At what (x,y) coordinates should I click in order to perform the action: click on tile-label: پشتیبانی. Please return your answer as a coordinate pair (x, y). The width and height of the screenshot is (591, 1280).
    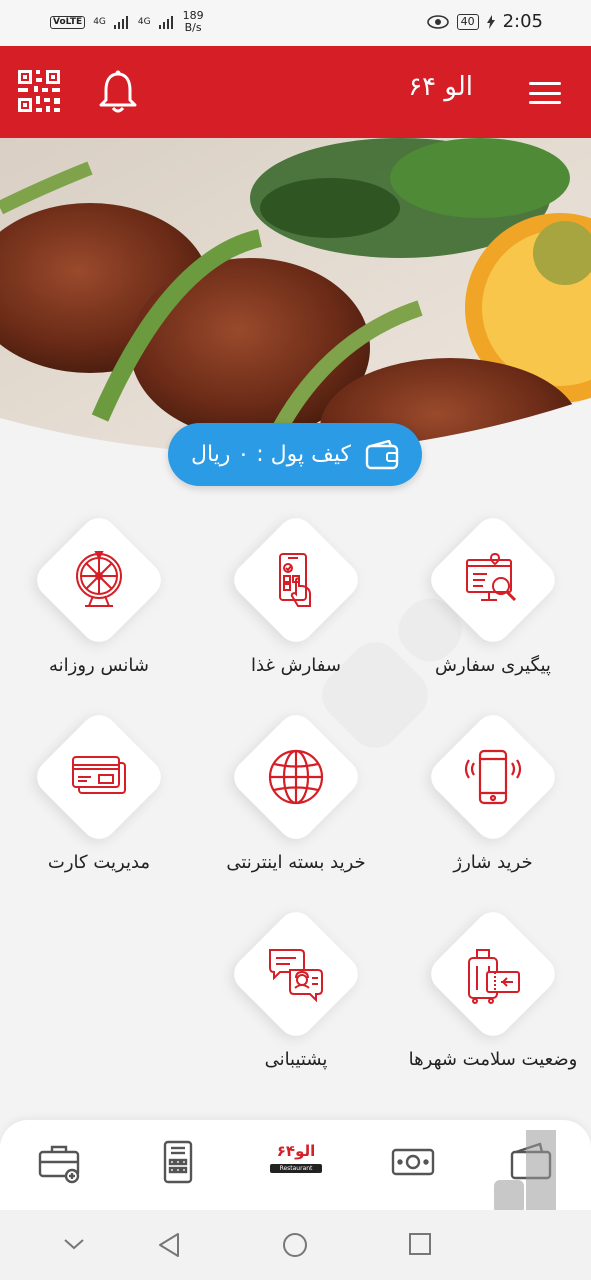
    Looking at the image, I should click on (296, 1059).